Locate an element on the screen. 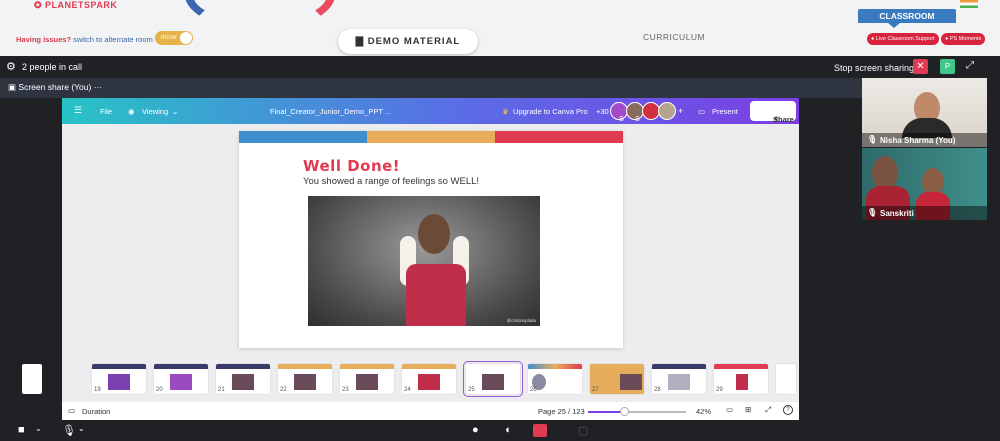  logo-text: PLANETSPARK is located at coordinates (81, 5).